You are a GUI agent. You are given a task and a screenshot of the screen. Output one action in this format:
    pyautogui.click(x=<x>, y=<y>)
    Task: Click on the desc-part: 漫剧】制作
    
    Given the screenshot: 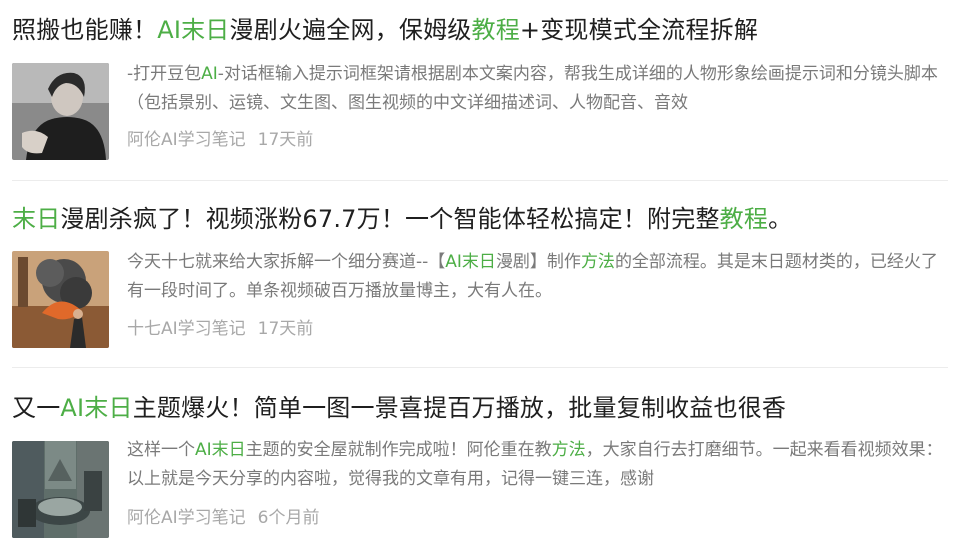 What is the action you would take?
    pyautogui.click(x=538, y=262)
    